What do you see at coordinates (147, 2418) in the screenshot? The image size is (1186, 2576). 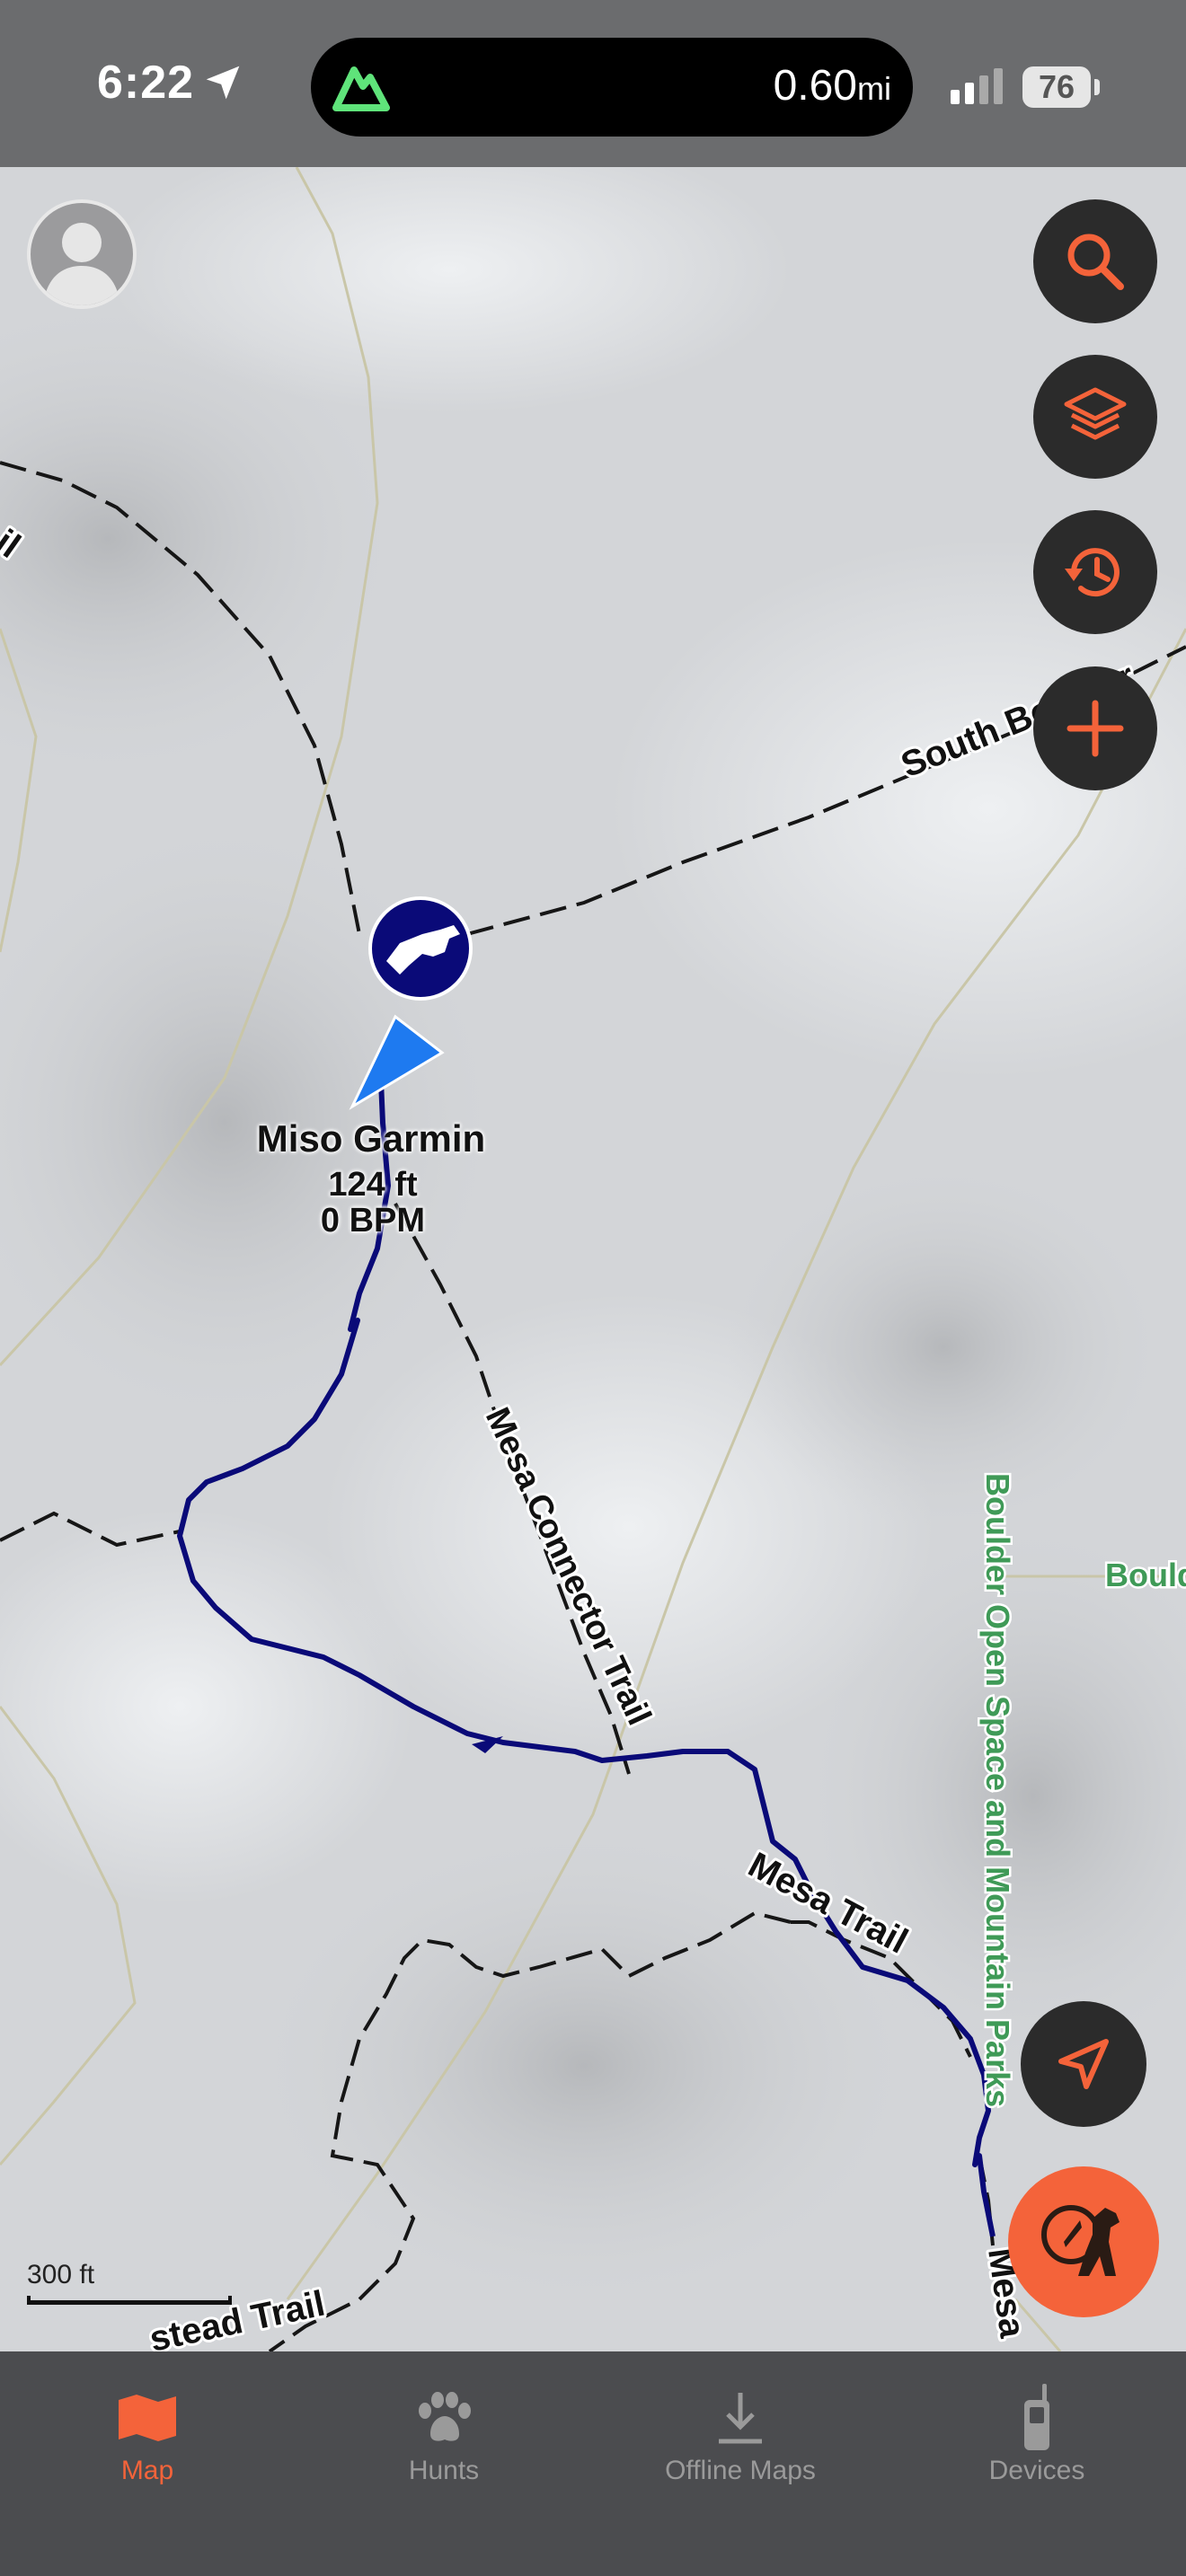 I see `map-icon` at bounding box center [147, 2418].